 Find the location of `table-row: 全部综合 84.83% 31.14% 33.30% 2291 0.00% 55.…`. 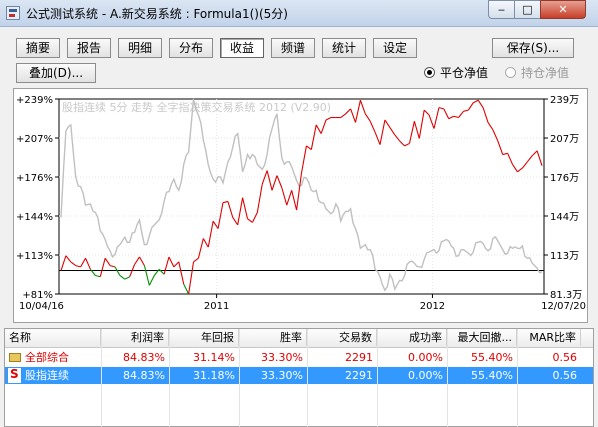

table-row: 全部综合 84.83% 31.14% 33.30% 2291 0.00% 55.… is located at coordinates (299, 357).